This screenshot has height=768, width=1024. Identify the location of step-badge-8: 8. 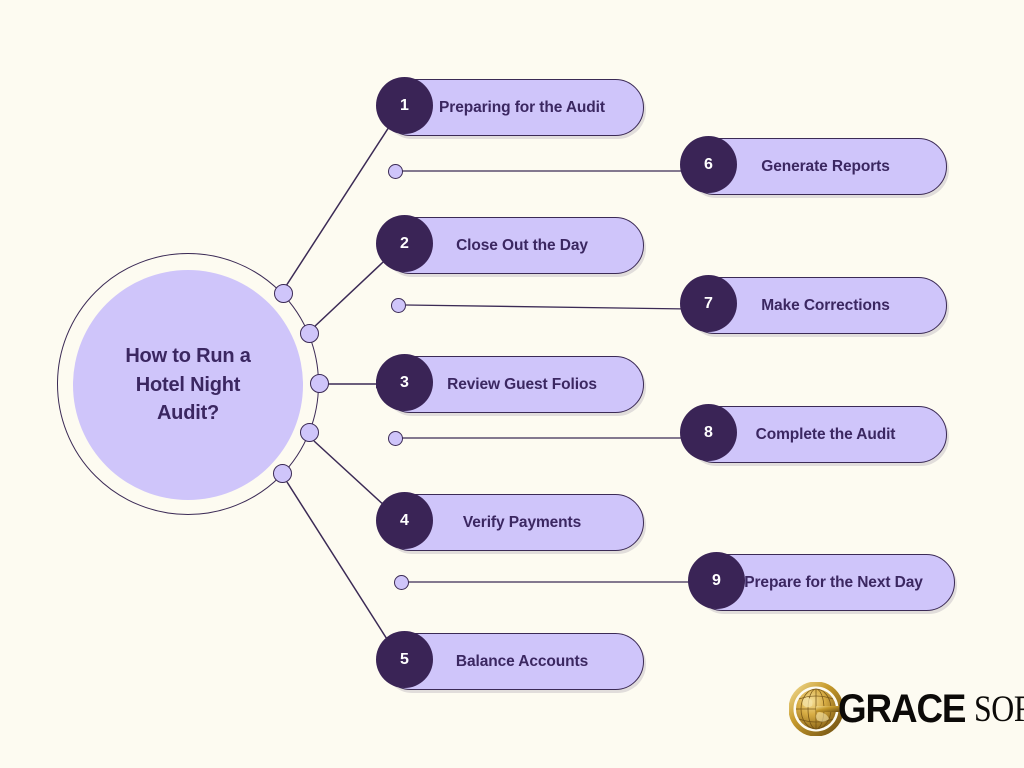
(708, 432).